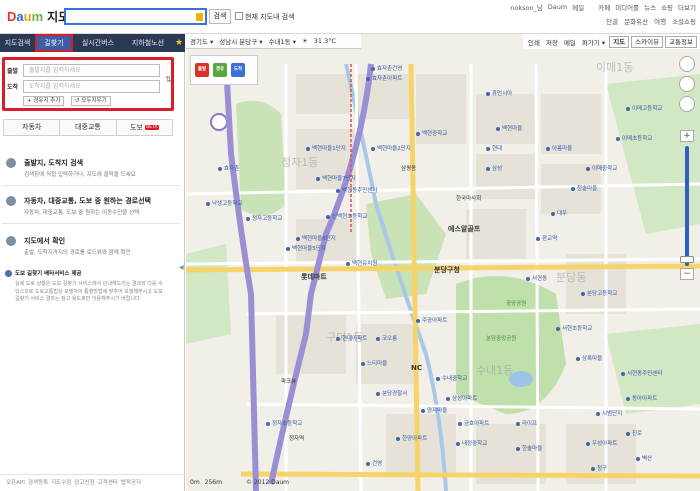 The width and height of the screenshot is (700, 491). I want to click on map-label: 주공아파트, so click(431, 320).